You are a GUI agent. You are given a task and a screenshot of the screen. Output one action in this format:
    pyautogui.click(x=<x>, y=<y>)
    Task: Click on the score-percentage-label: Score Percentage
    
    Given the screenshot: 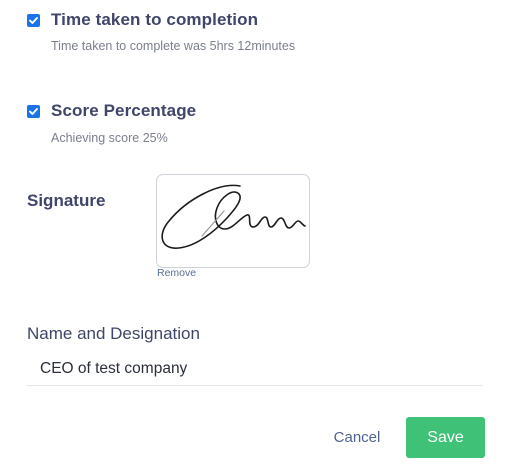 What is the action you would take?
    pyautogui.click(x=124, y=110)
    